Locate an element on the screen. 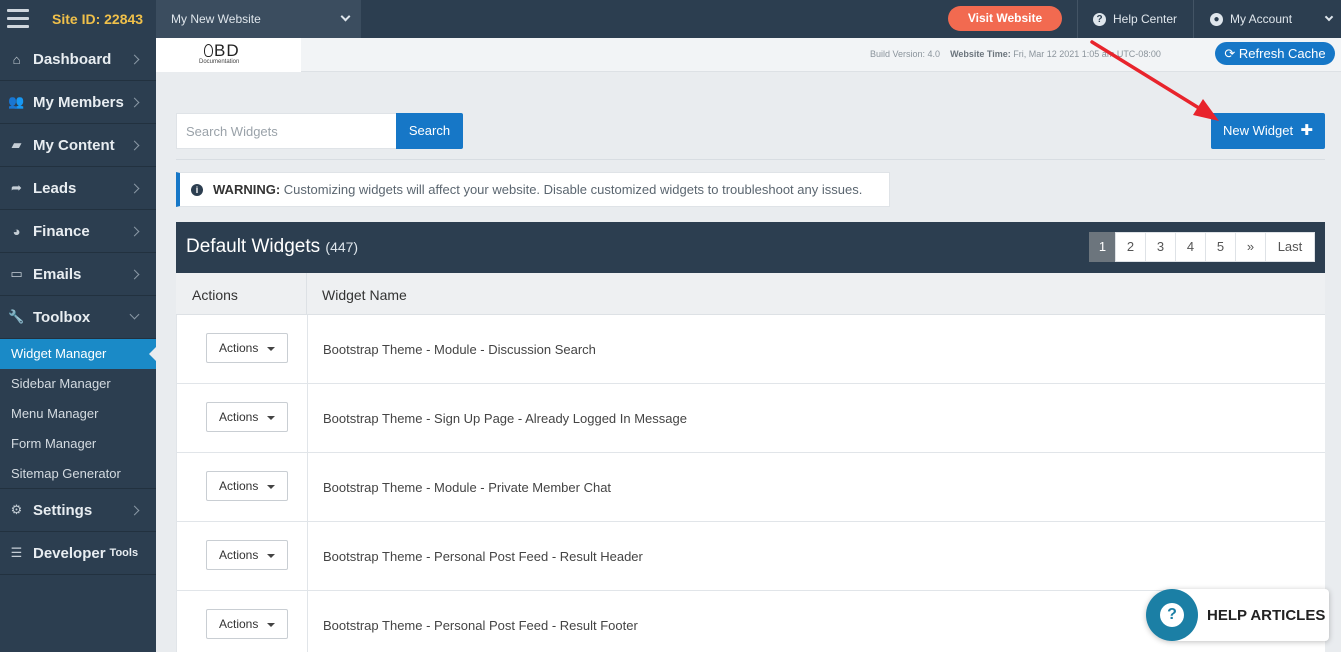 The width and height of the screenshot is (1341, 652). sidebar-item-toolbox: 🔧 Toolbox is located at coordinates (78, 317).